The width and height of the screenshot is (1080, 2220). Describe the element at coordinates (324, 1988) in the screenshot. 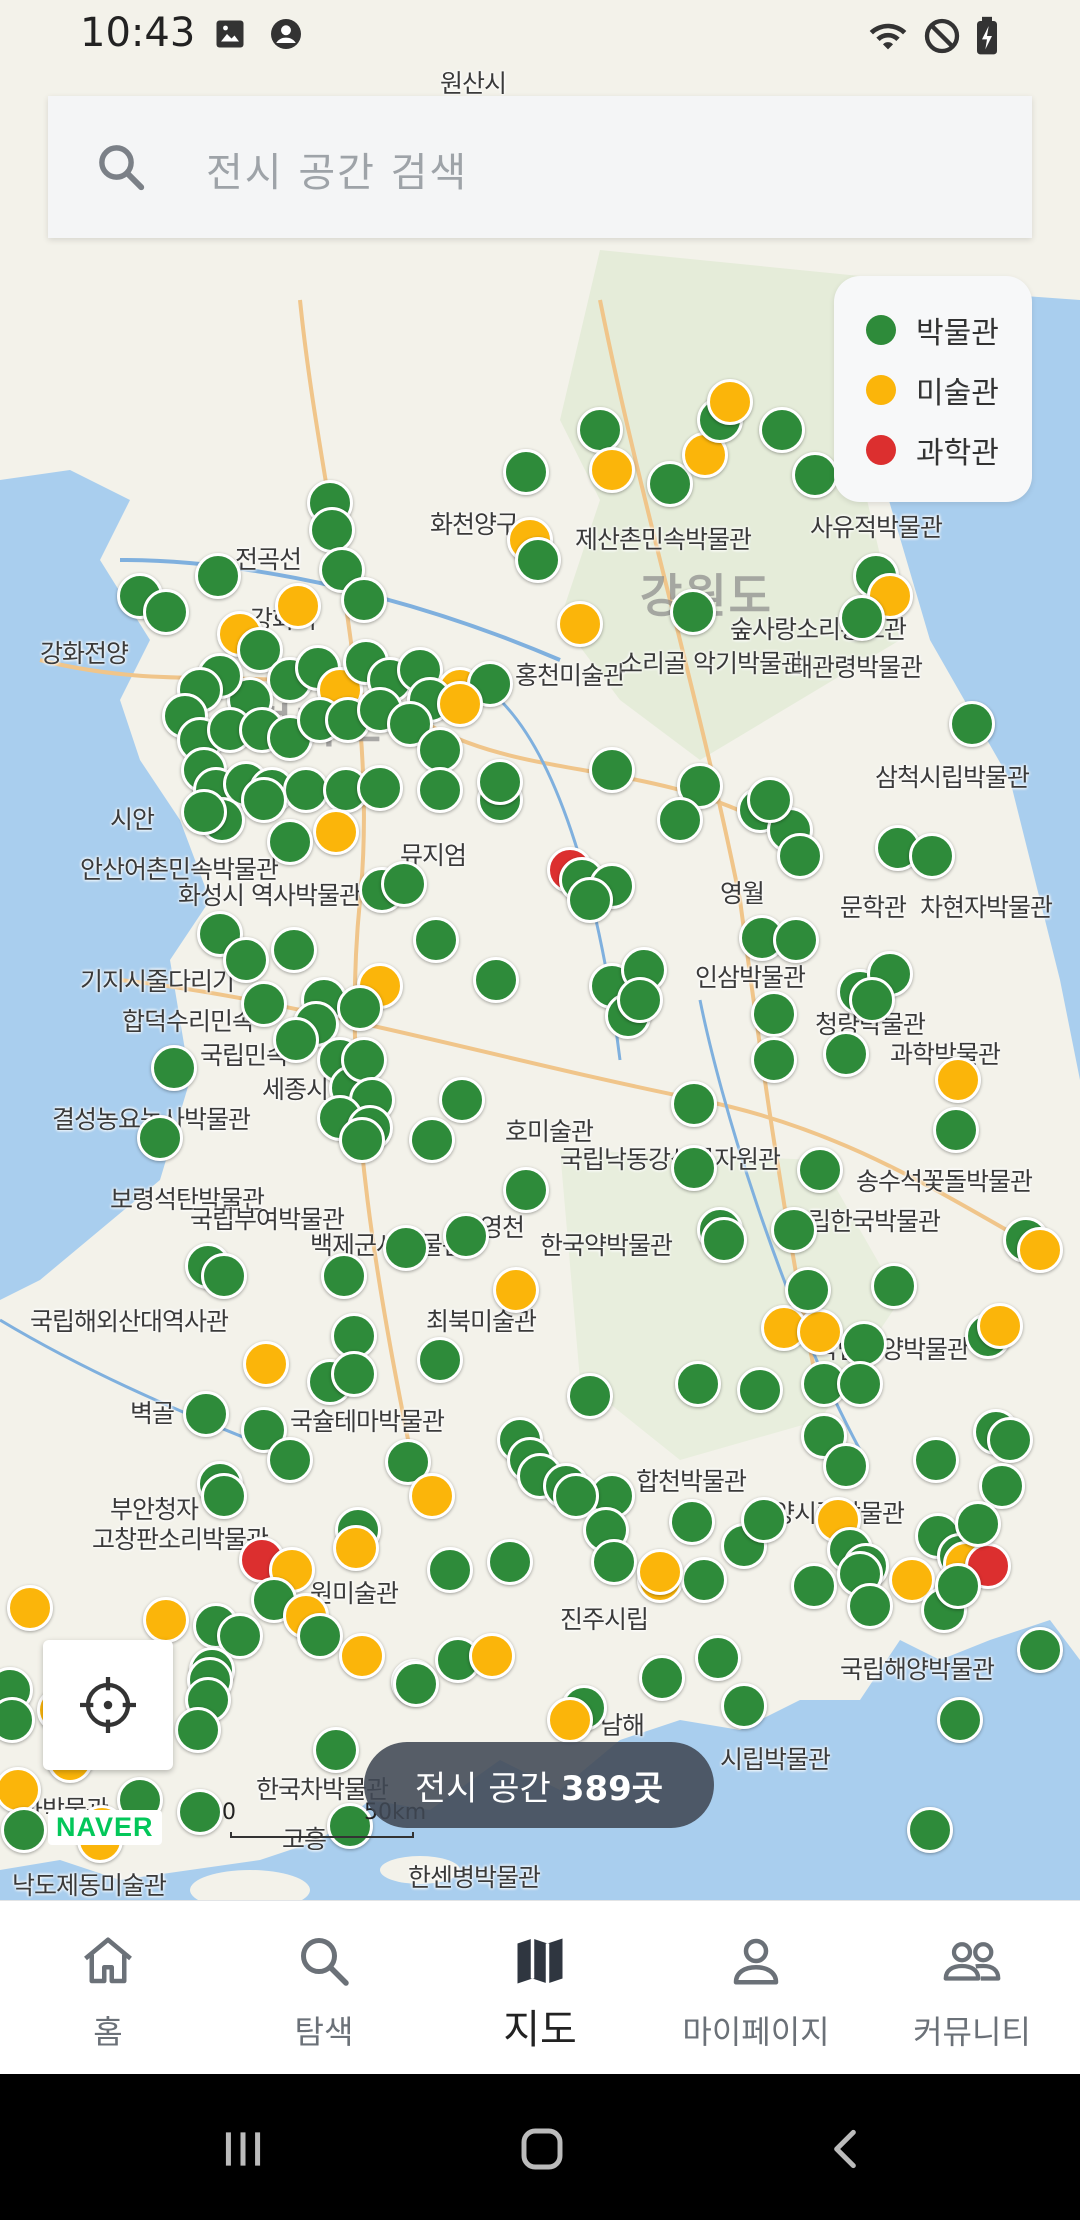

I see `tab-explore: 탐색` at that location.